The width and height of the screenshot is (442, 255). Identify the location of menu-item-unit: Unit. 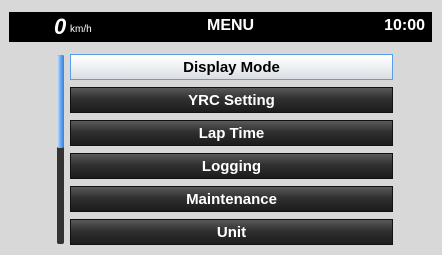
(231, 232).